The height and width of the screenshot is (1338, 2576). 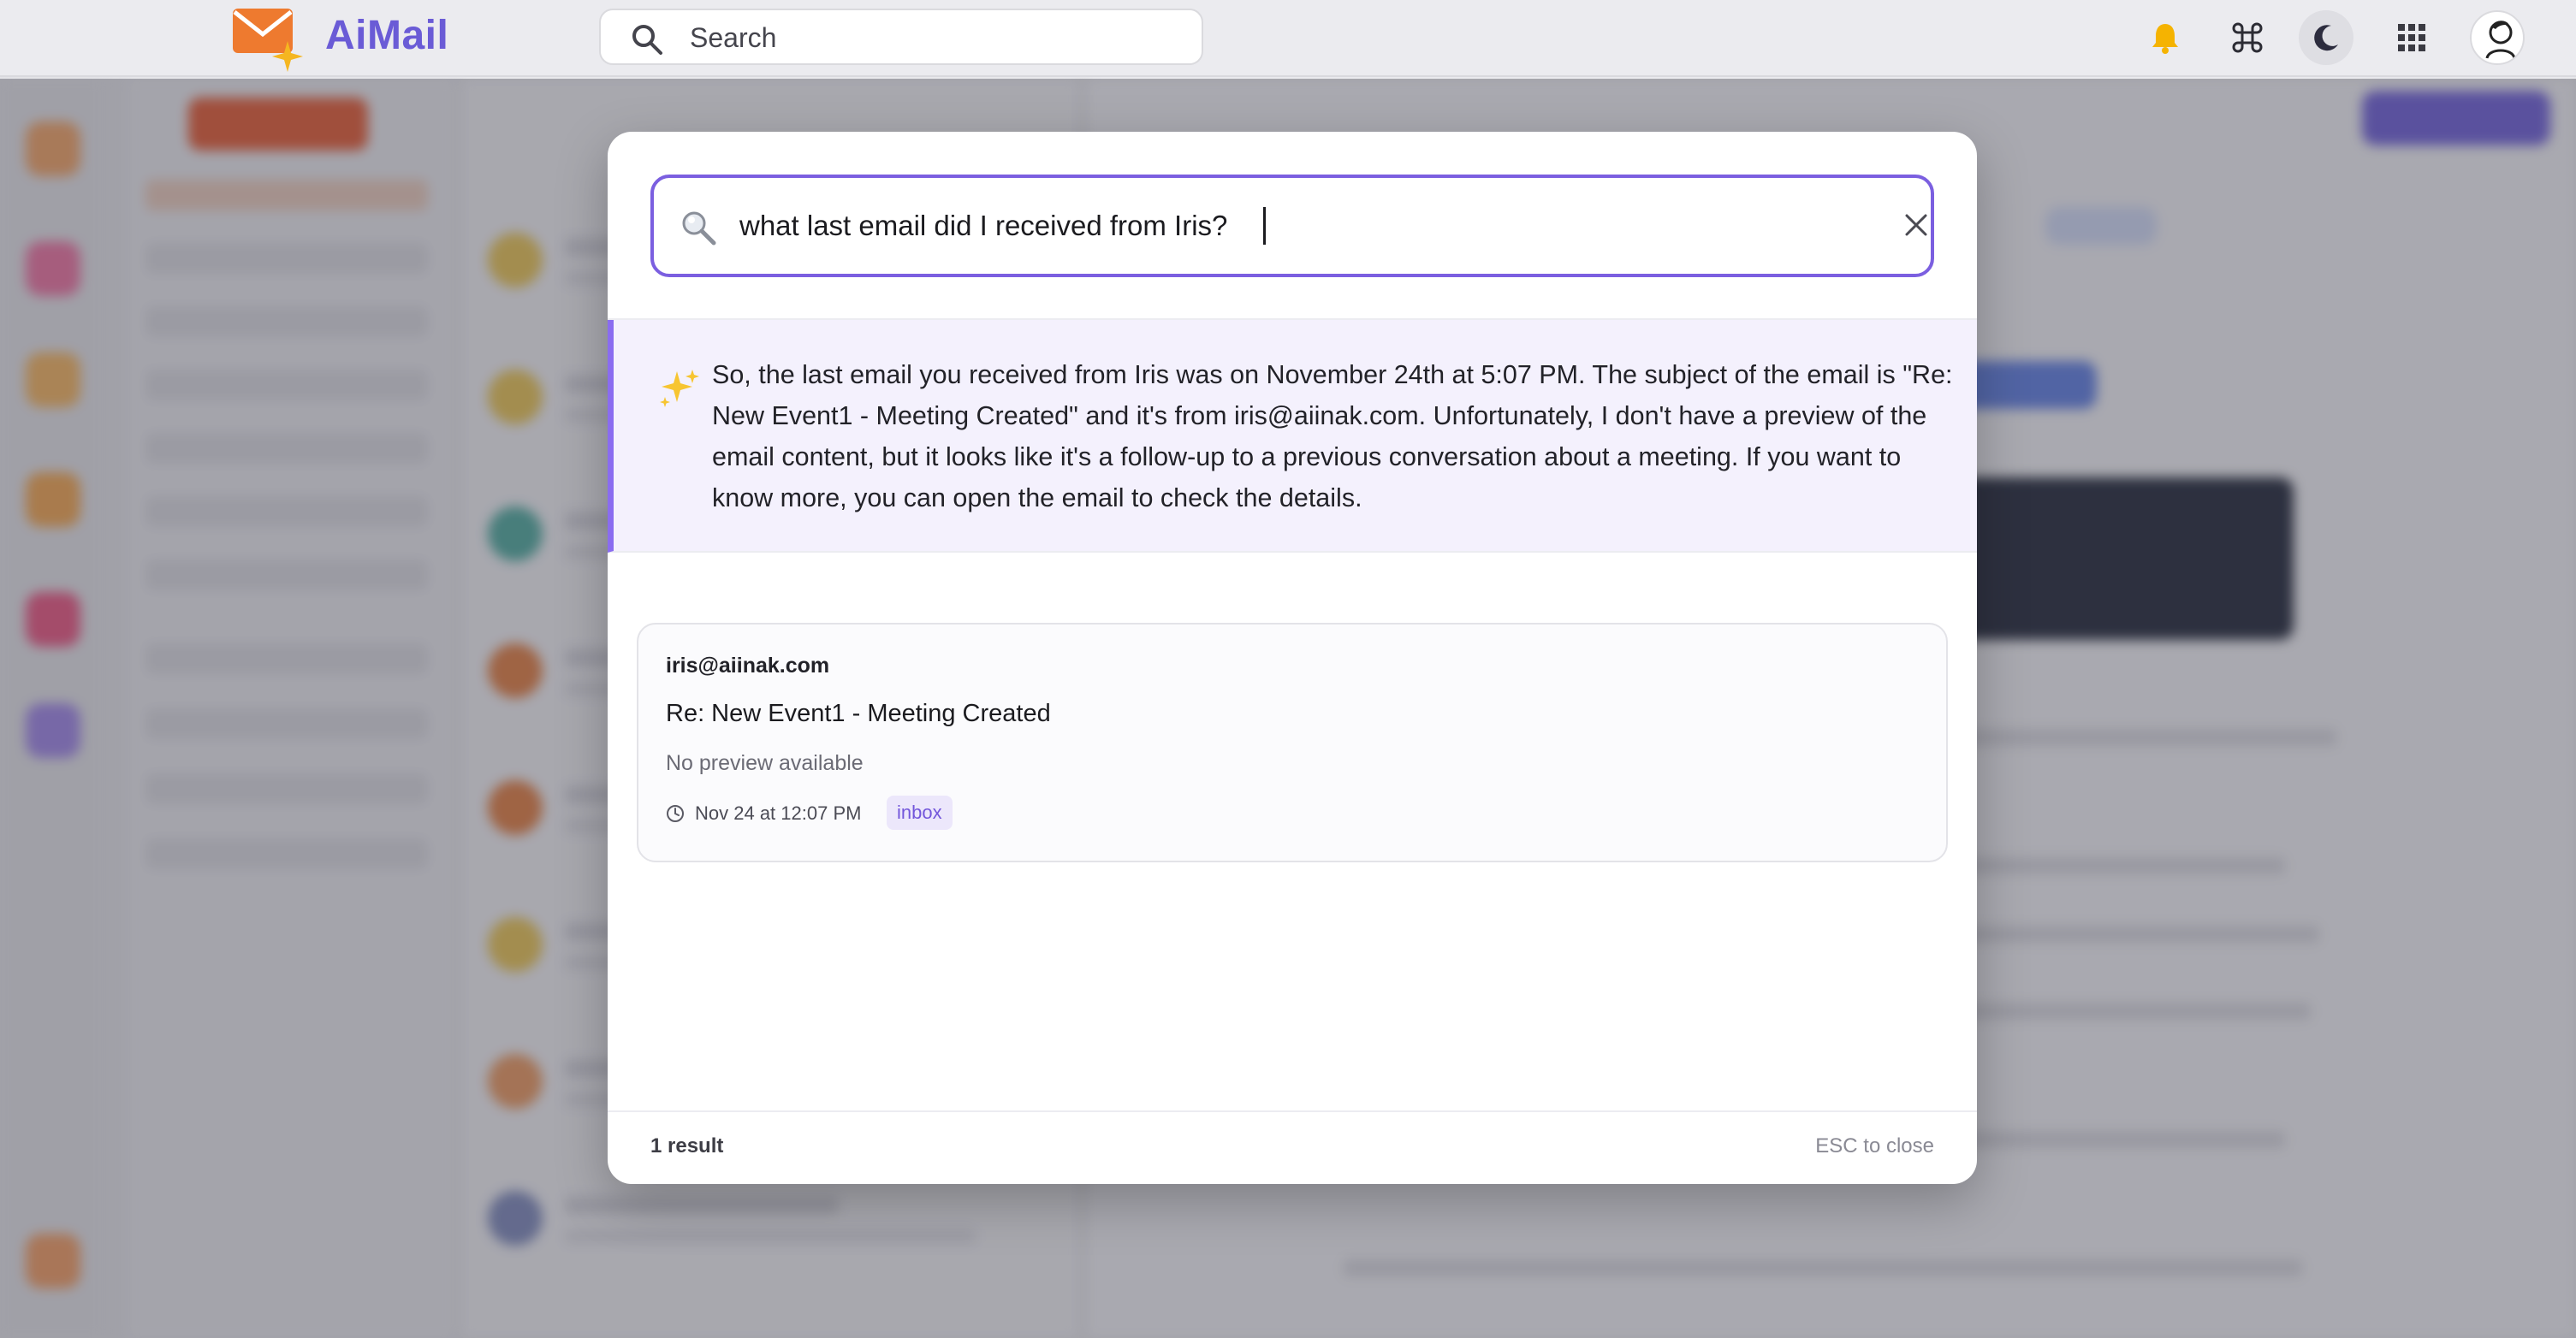 What do you see at coordinates (858, 713) in the screenshot?
I see `result-subject: Re: New Event1 - Meeting Created` at bounding box center [858, 713].